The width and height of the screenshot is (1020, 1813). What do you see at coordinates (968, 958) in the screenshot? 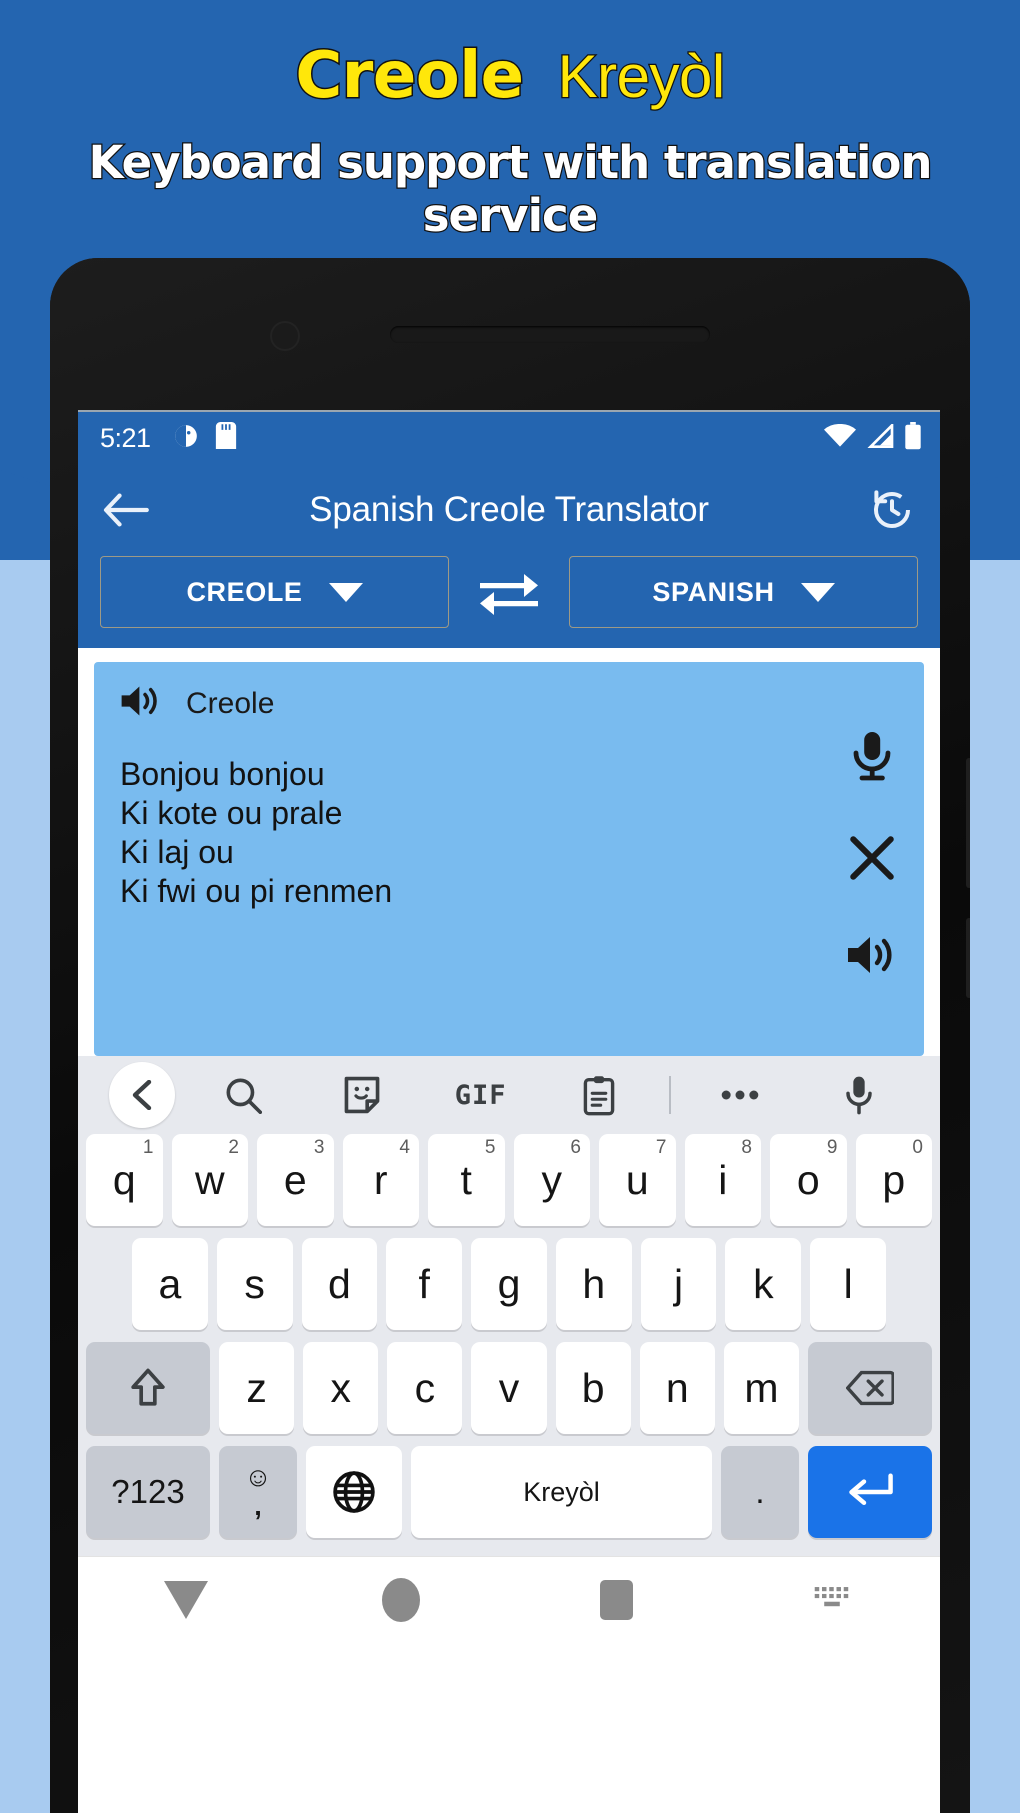
I see `power-button` at bounding box center [968, 958].